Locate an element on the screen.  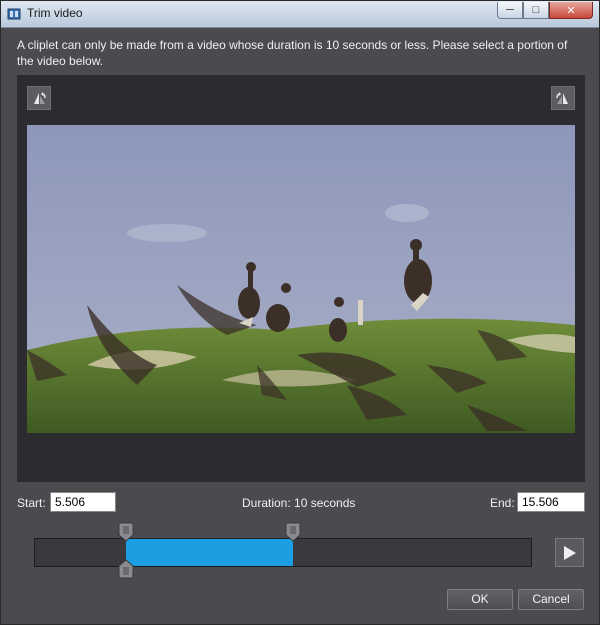
start-time-input: 5.506 is located at coordinates (83, 502).